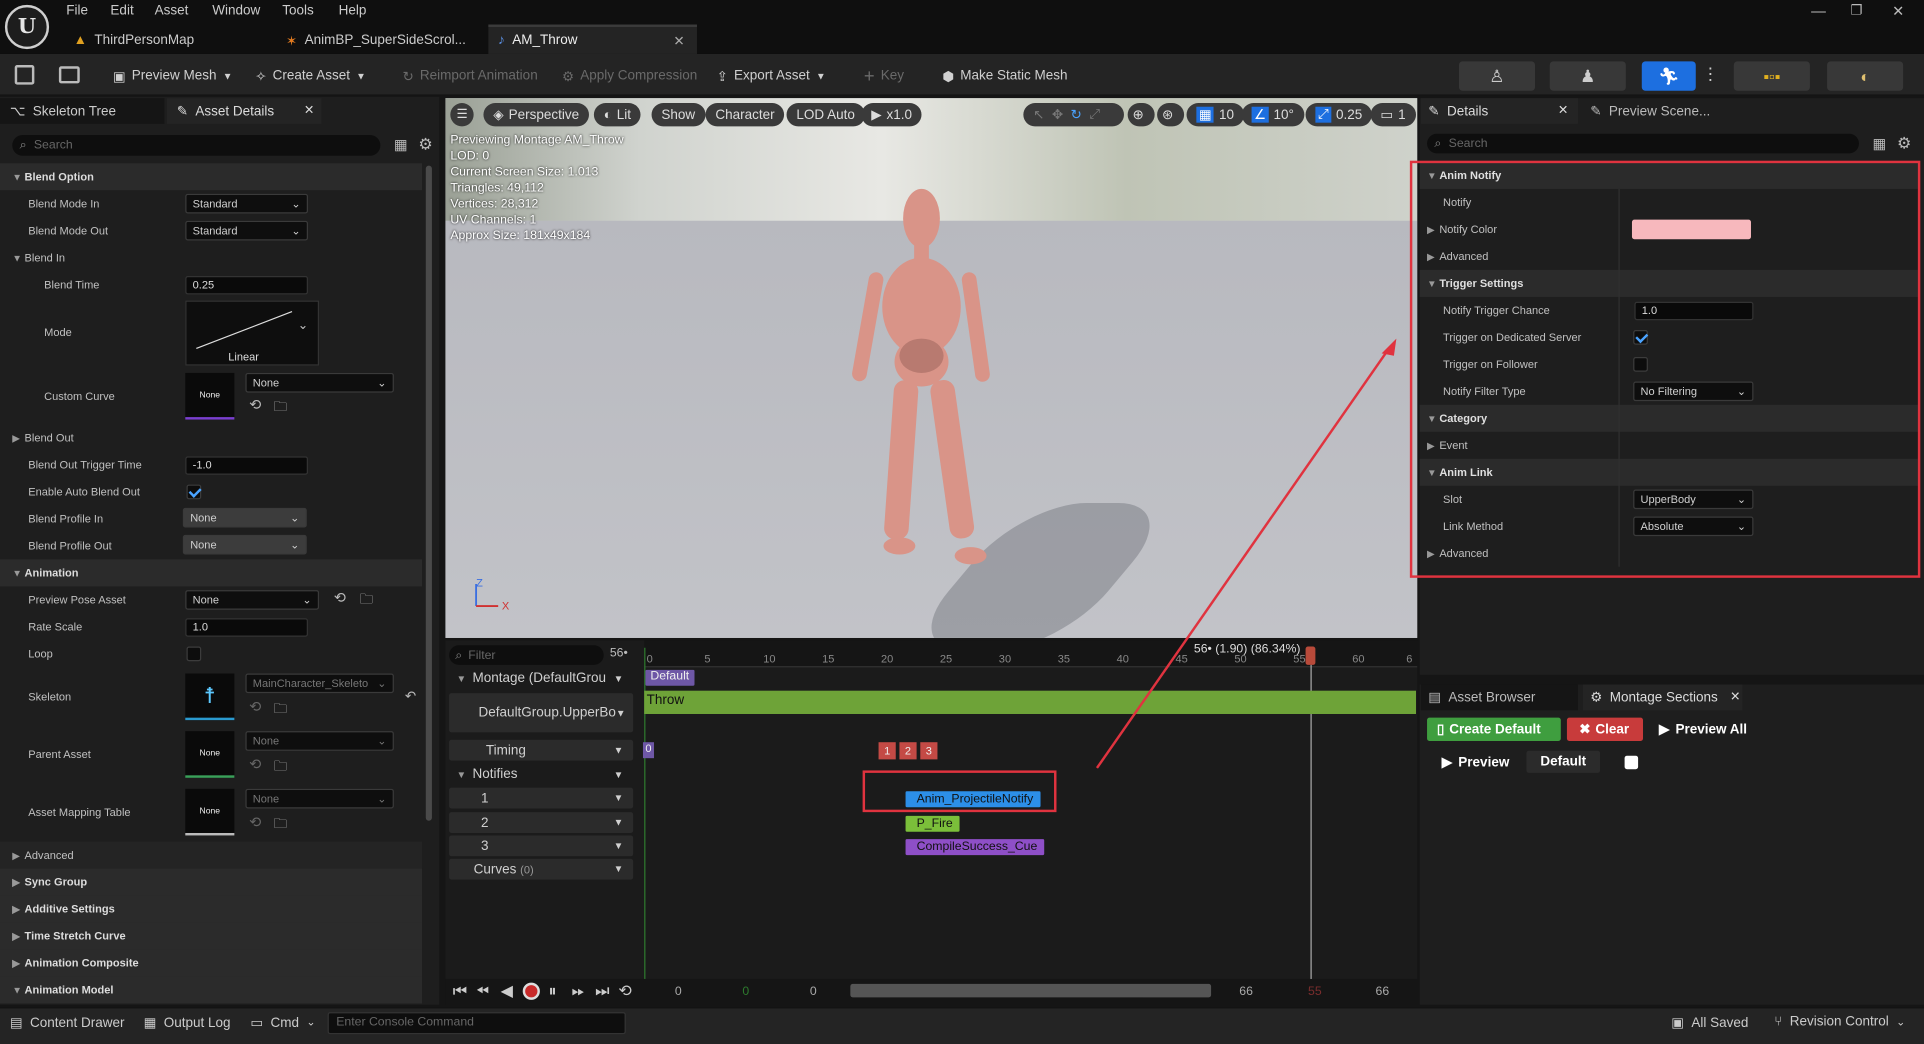 The width and height of the screenshot is (1924, 1044). What do you see at coordinates (319, 741) in the screenshot?
I see `parent-asset-dropdown: None ⌄` at bounding box center [319, 741].